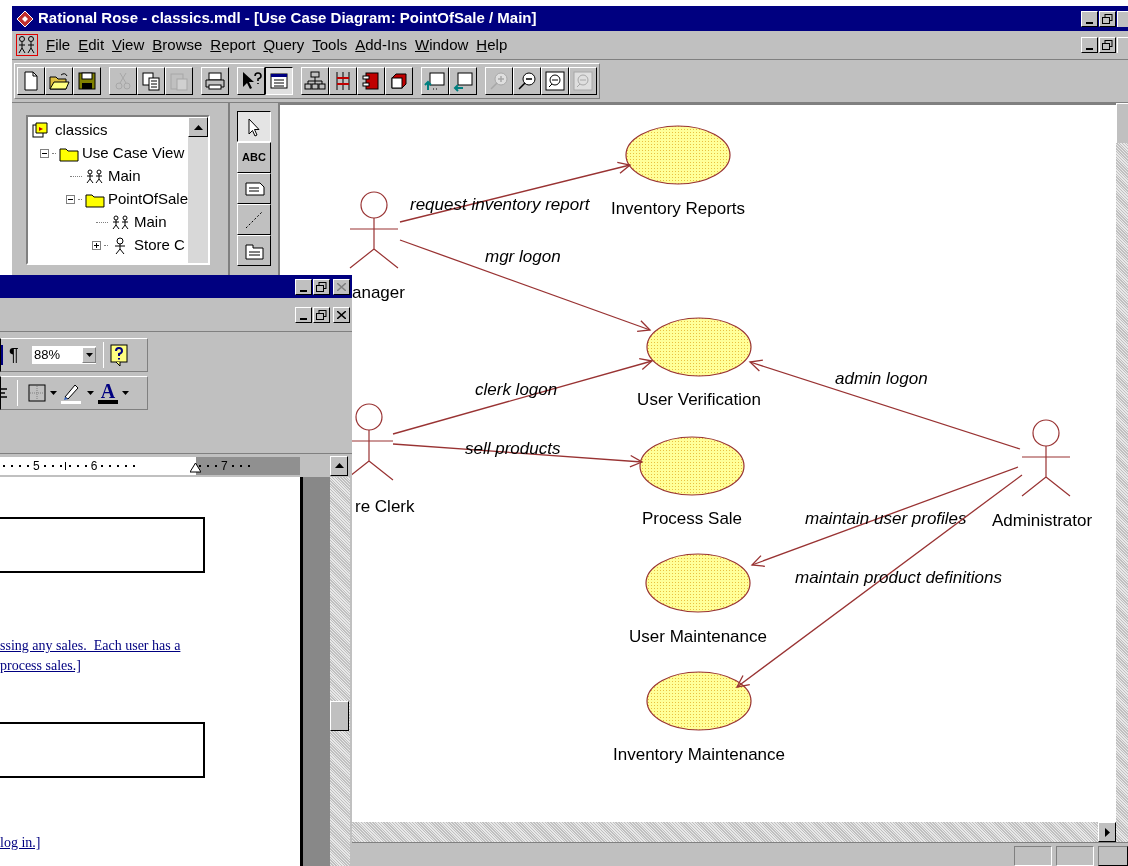 Image resolution: width=1128 pixels, height=866 pixels. Describe the element at coordinates (108, 393) in the screenshot. I see `font-color-button: A` at that location.